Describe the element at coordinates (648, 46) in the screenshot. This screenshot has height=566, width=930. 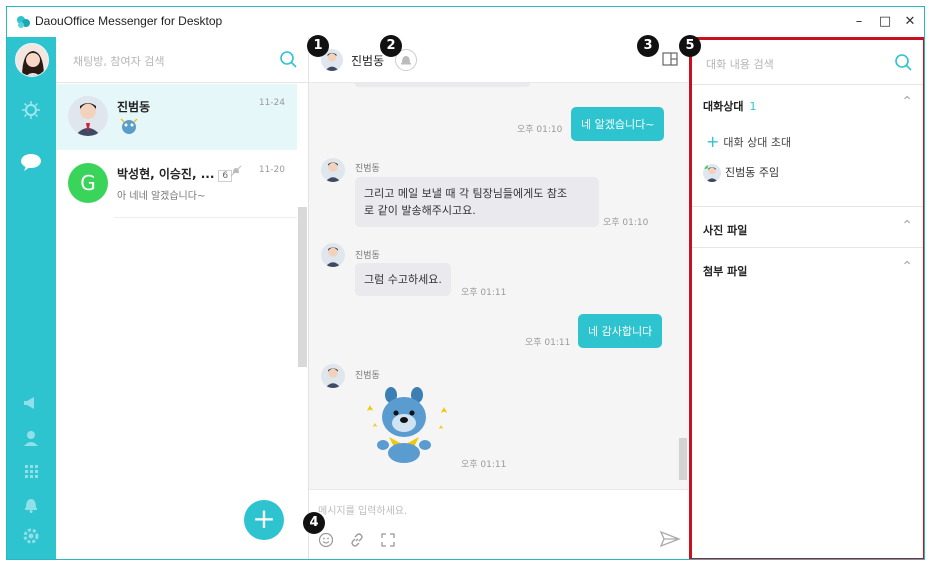
I see `callout-marker: 3` at that location.